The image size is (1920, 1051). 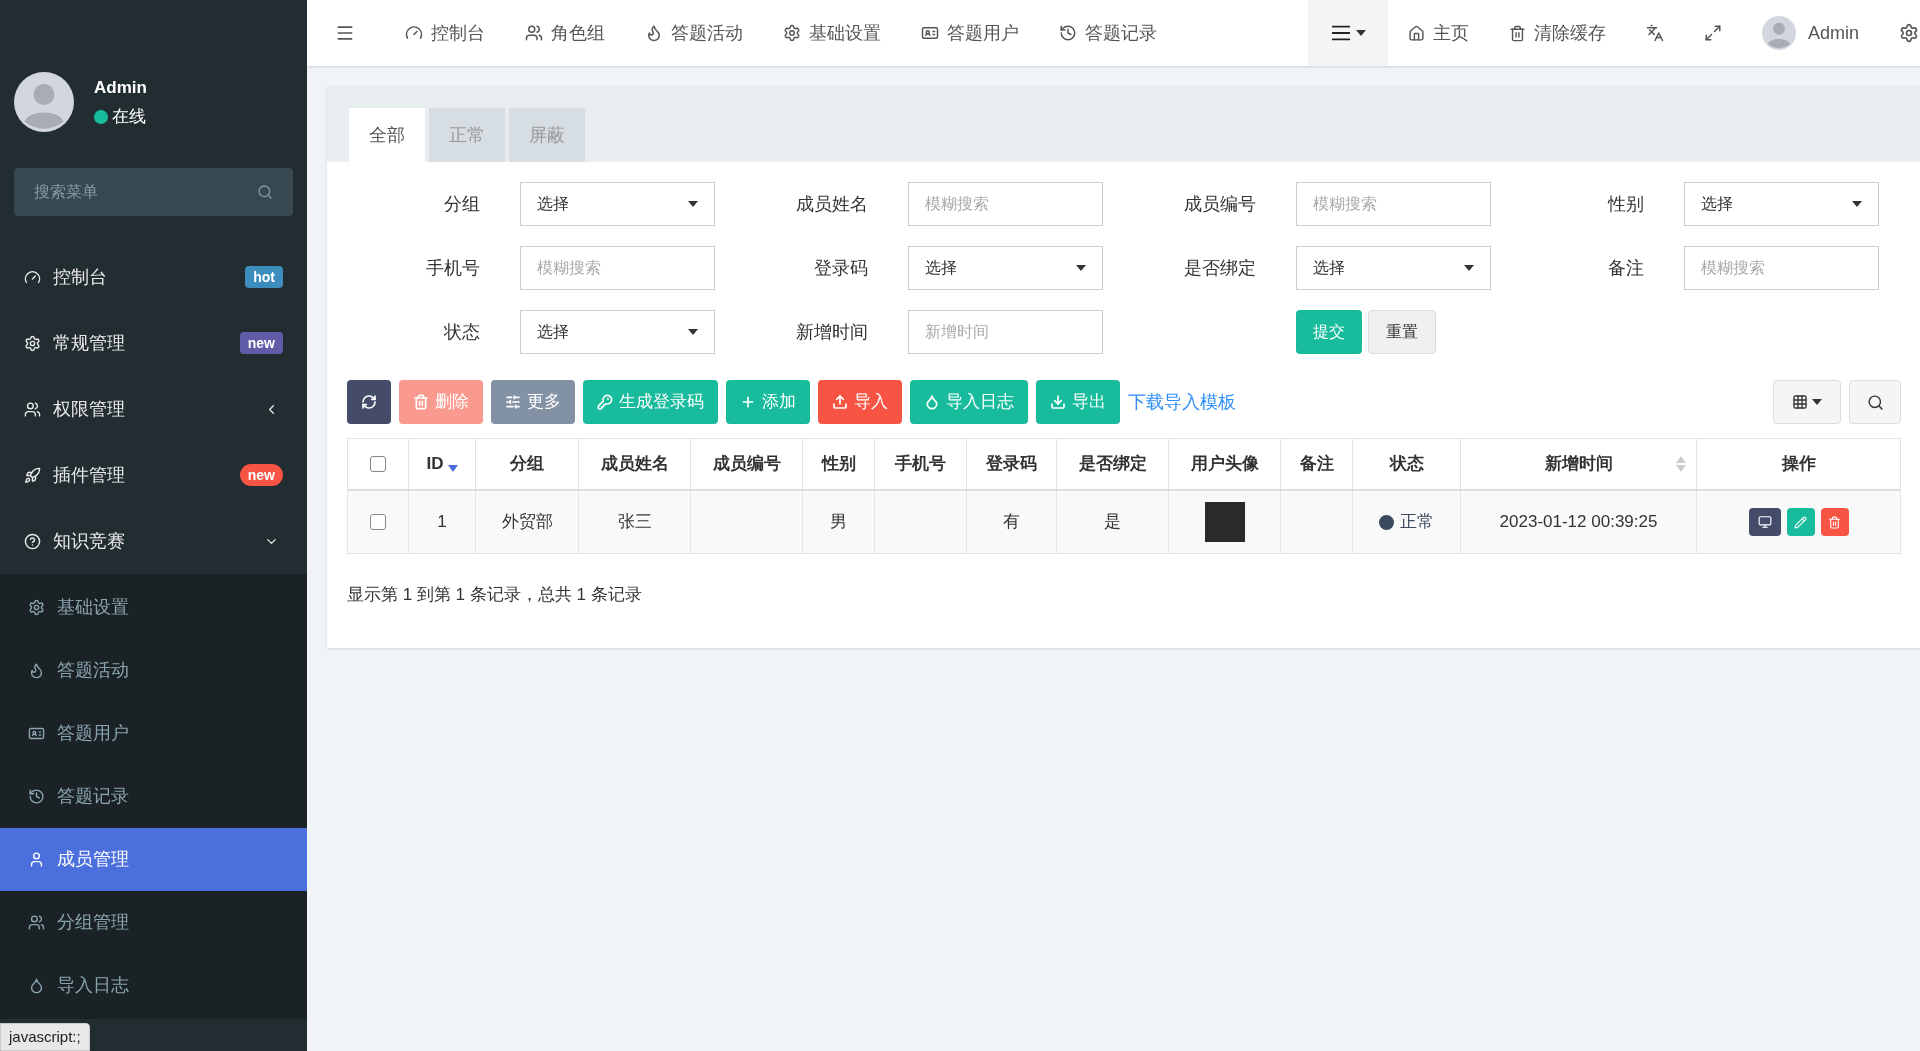 What do you see at coordinates (153, 409) in the screenshot?
I see `sidebar-item: 权限管理` at bounding box center [153, 409].